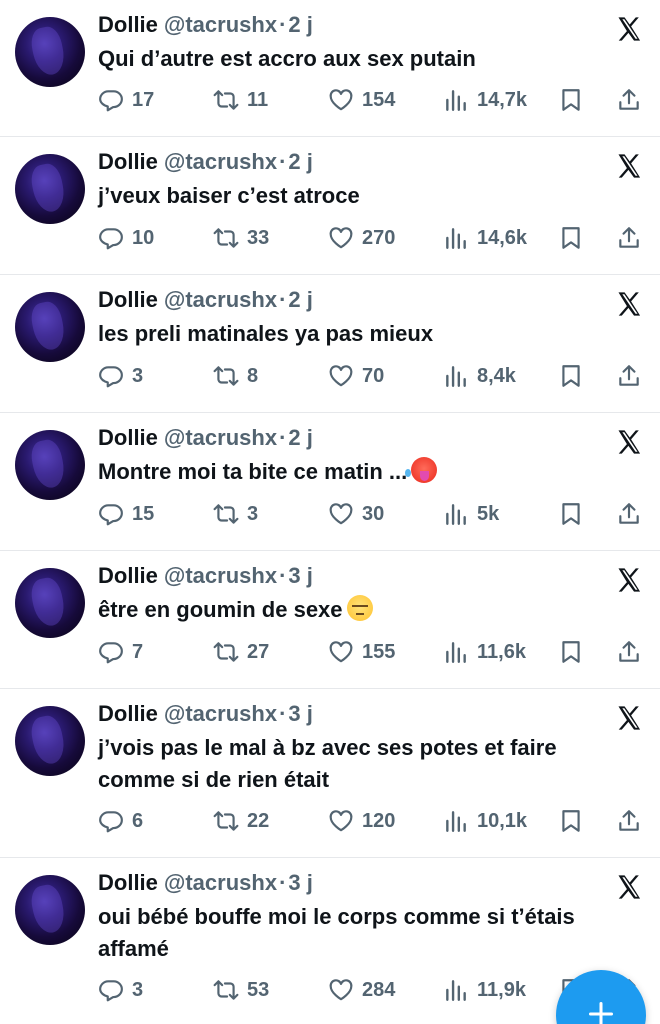  Describe the element at coordinates (484, 652) in the screenshot. I see `views-button: 11,6k` at that location.